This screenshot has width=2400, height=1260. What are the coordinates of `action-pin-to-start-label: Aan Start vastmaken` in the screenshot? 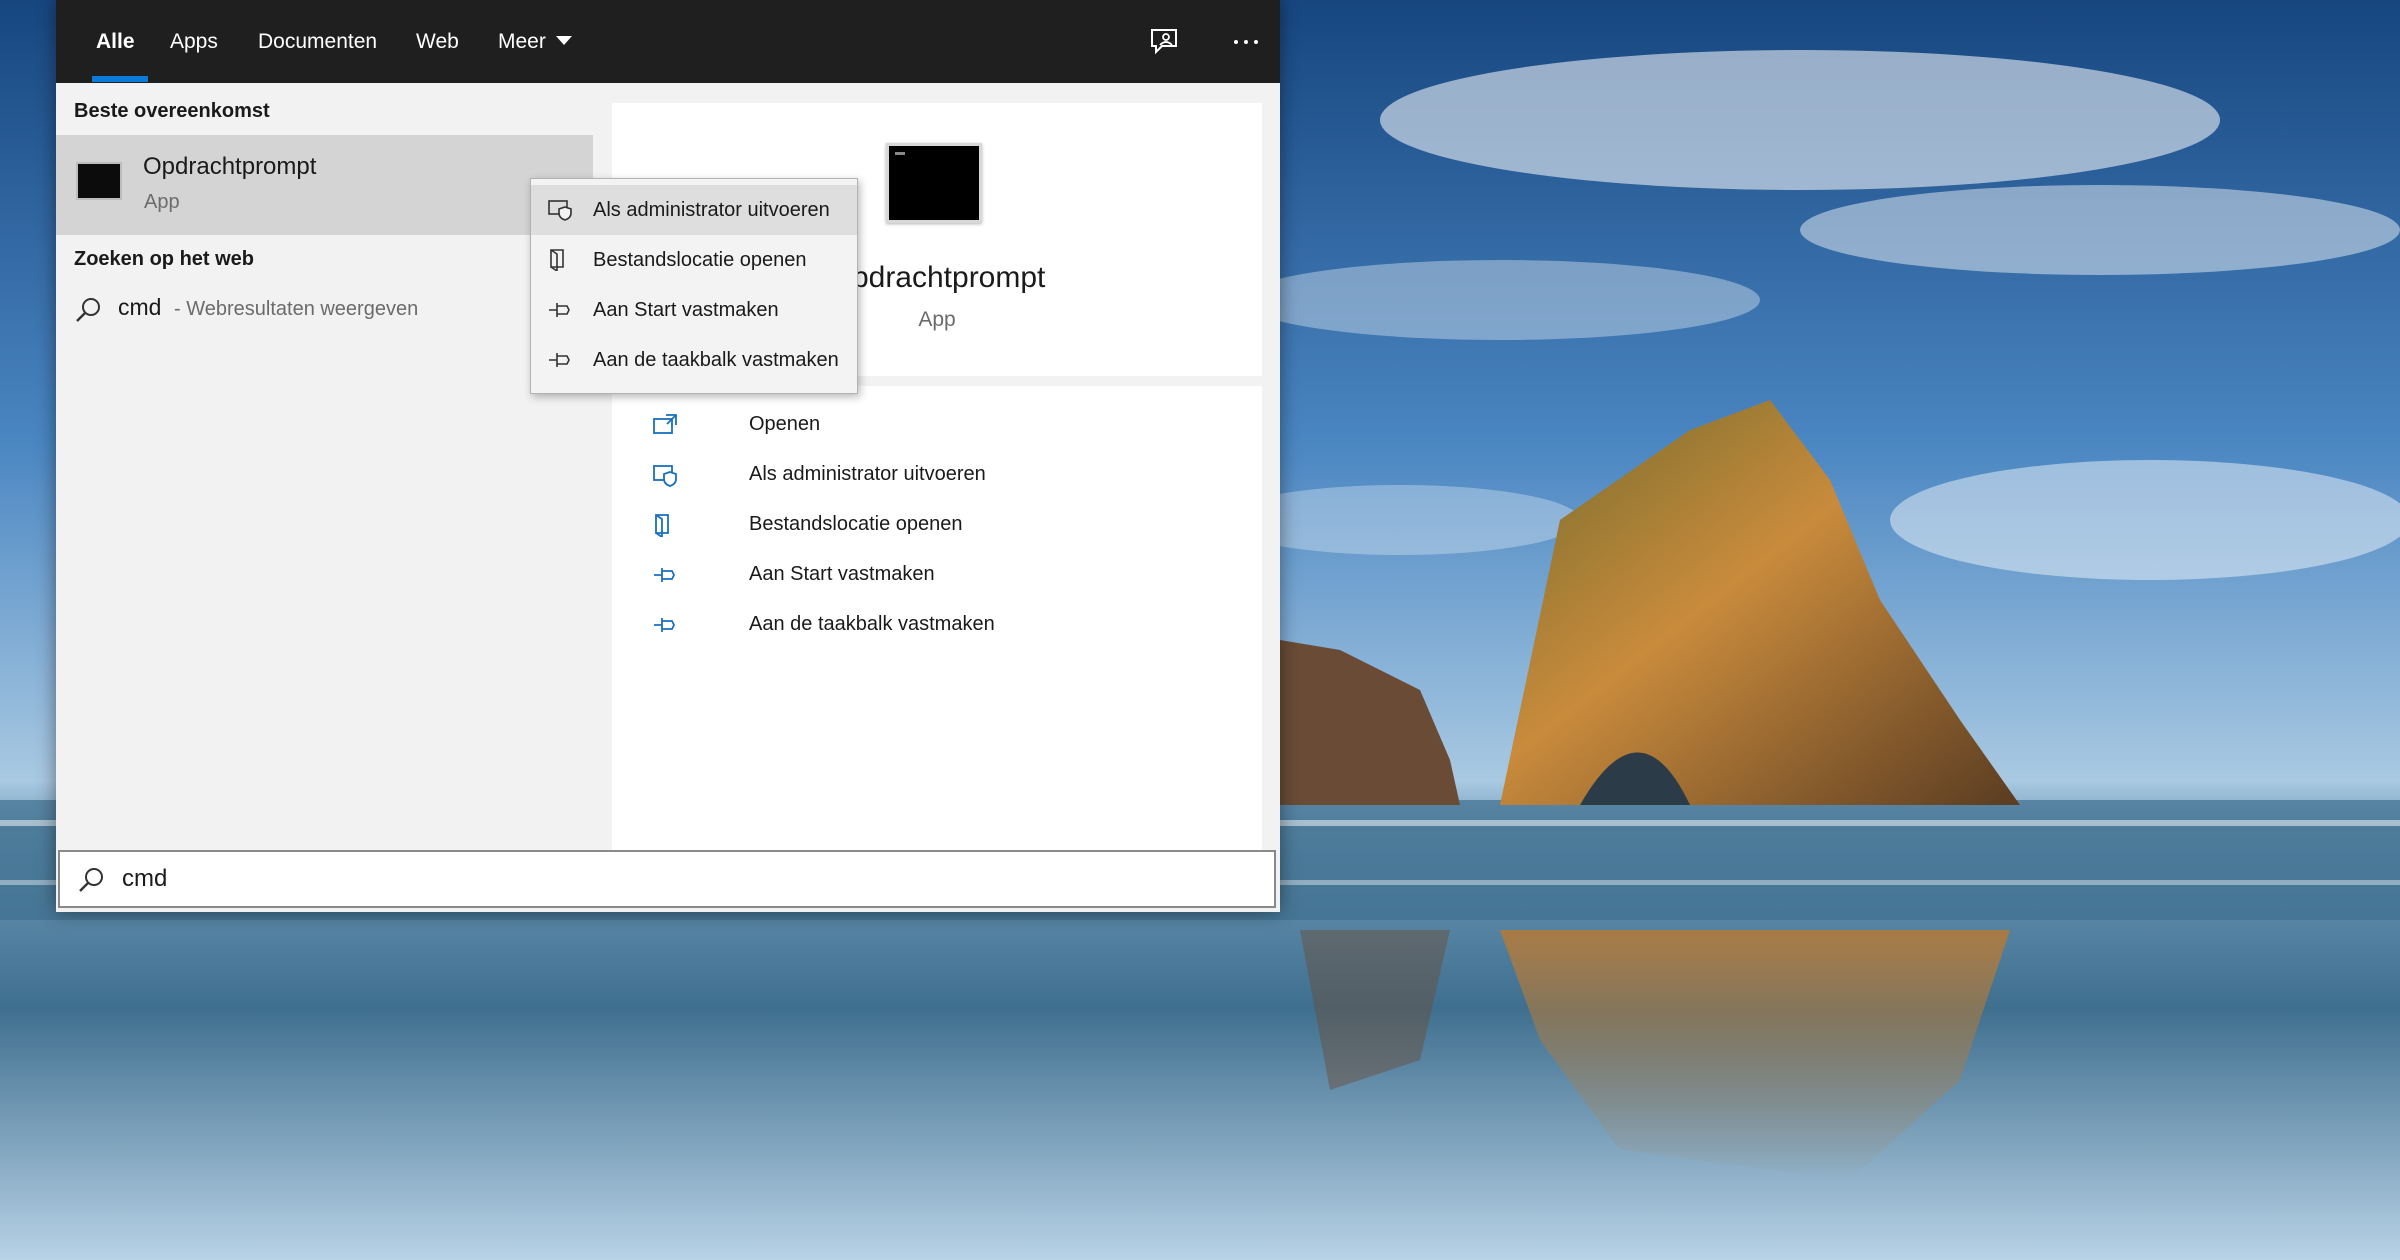 It's located at (842, 574).